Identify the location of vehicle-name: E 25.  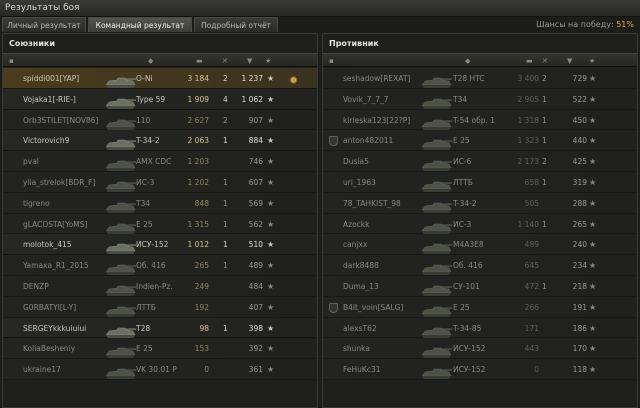
(144, 224).